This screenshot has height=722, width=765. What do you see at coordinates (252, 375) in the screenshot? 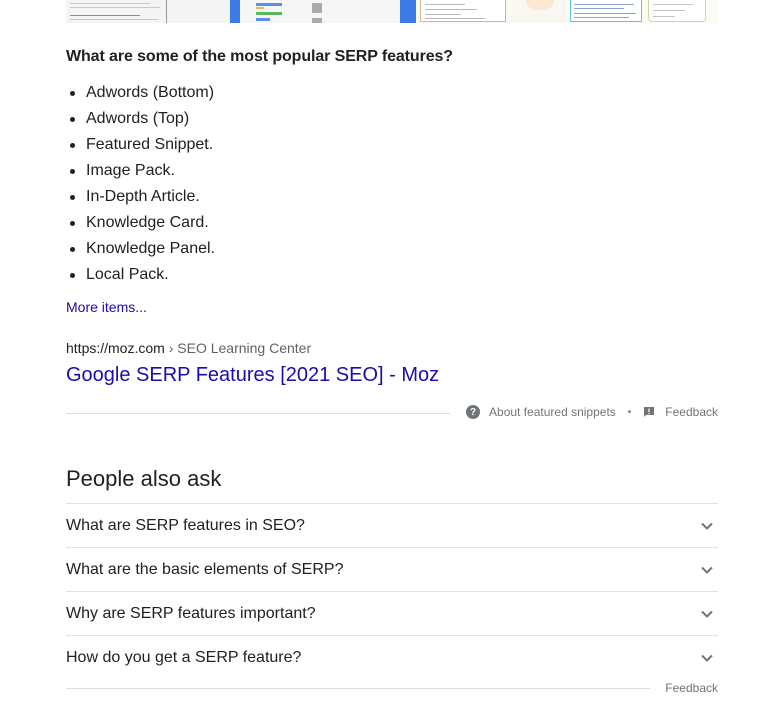
I see `result-title-link: Google SERP Features [2021 SEO] - Moz` at bounding box center [252, 375].